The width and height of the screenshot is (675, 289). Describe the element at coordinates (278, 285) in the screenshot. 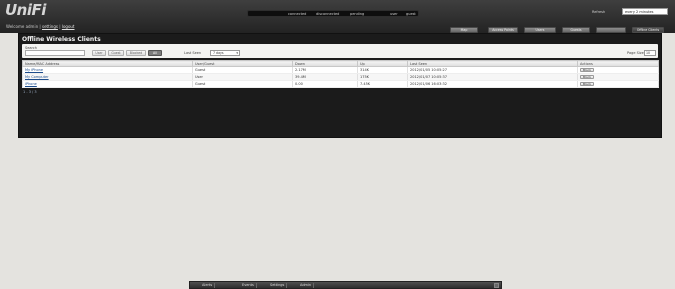

I see `tab-settings: Settings` at that location.